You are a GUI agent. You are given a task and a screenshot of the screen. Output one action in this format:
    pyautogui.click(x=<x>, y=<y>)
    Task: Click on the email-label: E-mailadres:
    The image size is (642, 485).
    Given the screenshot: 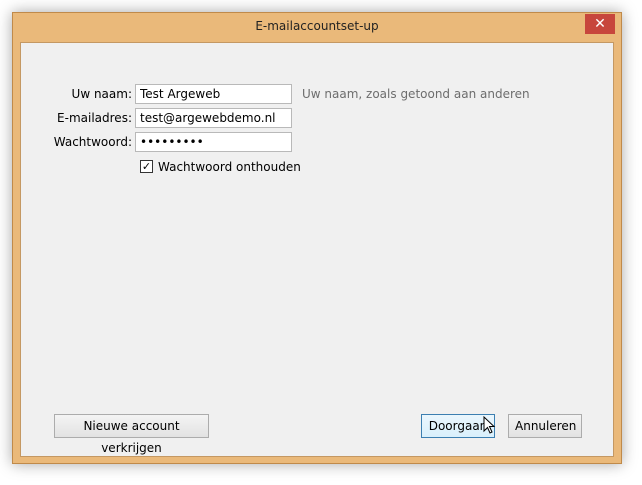 What is the action you would take?
    pyautogui.click(x=94, y=118)
    